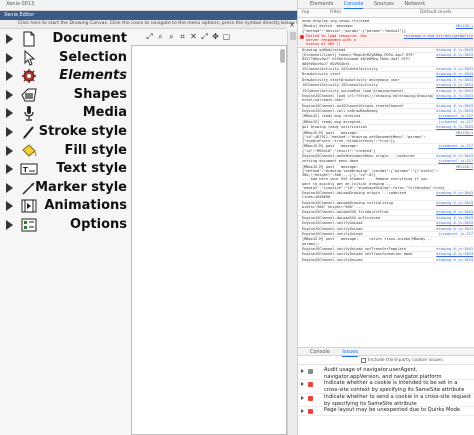 This screenshot has width=474, height=435. What do you see at coordinates (293, 36) in the screenshot?
I see `scrollbar-thumb` at bounding box center [293, 36].